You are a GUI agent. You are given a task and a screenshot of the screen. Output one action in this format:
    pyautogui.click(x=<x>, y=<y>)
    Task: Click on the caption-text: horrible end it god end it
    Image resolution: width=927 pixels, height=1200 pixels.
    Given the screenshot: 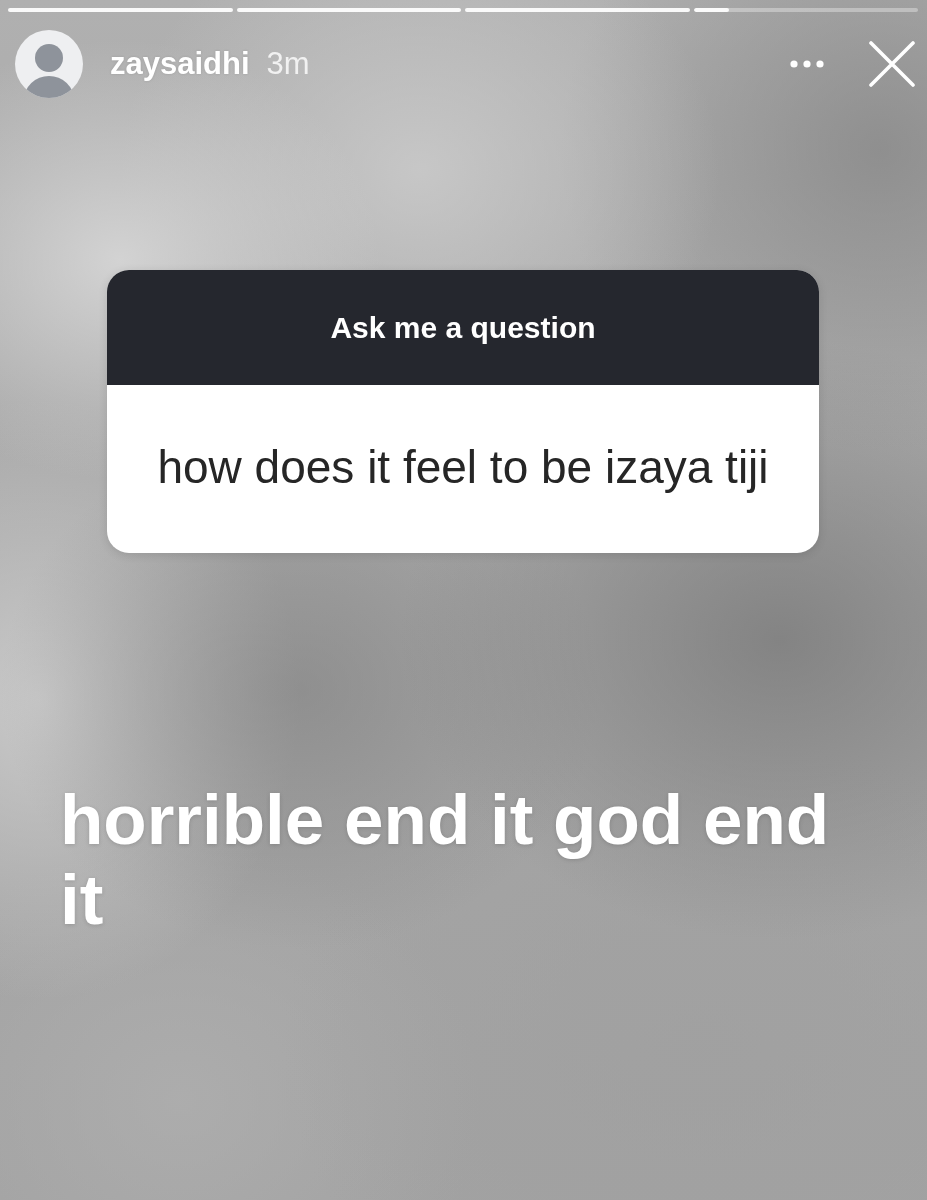 What is the action you would take?
    pyautogui.click(x=445, y=859)
    